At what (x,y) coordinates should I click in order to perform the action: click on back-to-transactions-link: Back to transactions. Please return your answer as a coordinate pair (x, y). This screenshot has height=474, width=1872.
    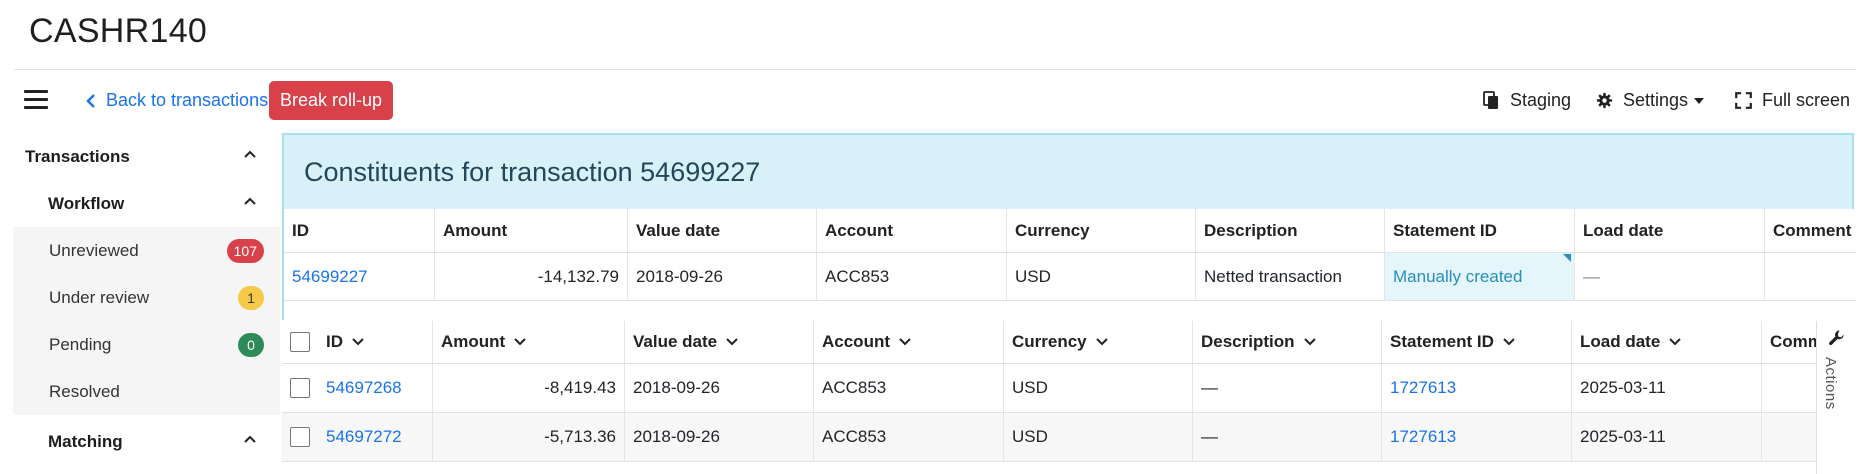
    Looking at the image, I should click on (177, 100).